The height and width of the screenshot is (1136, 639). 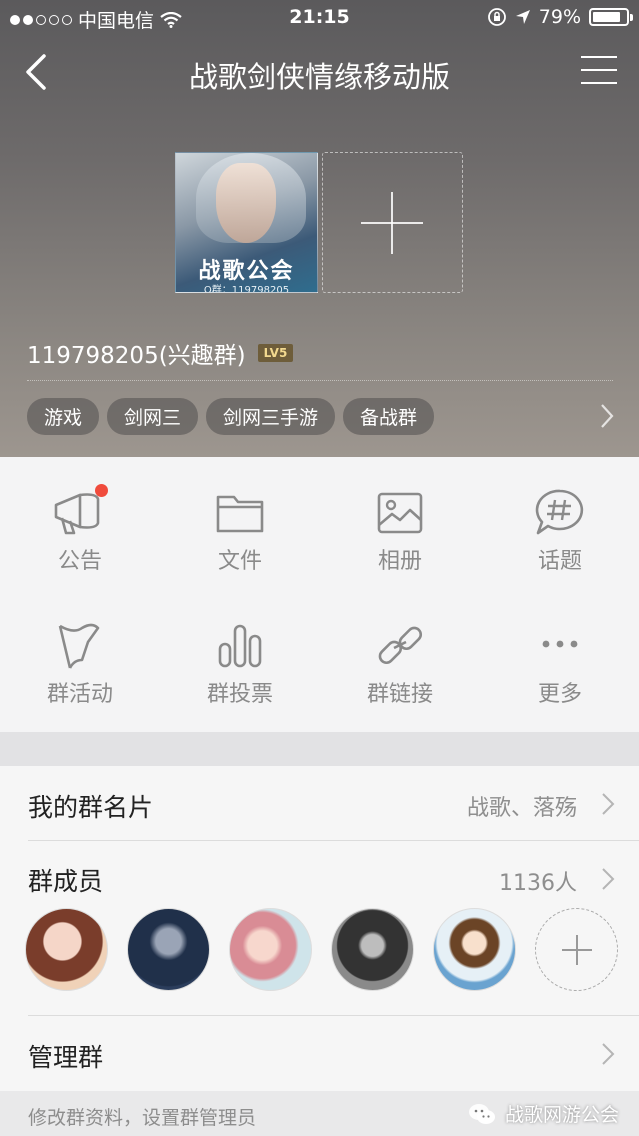 What do you see at coordinates (239, 694) in the screenshot?
I see `grid-label: 群投票` at bounding box center [239, 694].